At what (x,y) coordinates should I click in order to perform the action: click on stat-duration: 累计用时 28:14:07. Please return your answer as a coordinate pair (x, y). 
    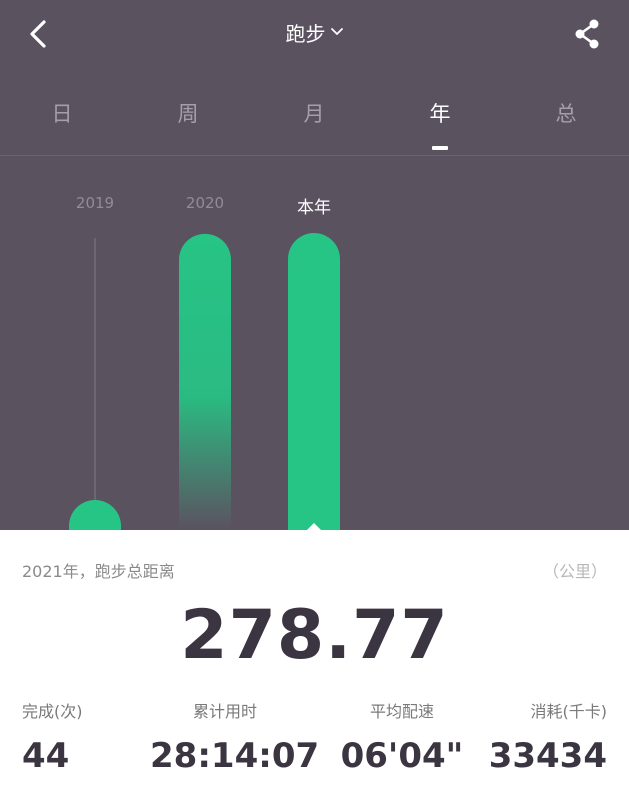
    Looking at the image, I should click on (235, 737).